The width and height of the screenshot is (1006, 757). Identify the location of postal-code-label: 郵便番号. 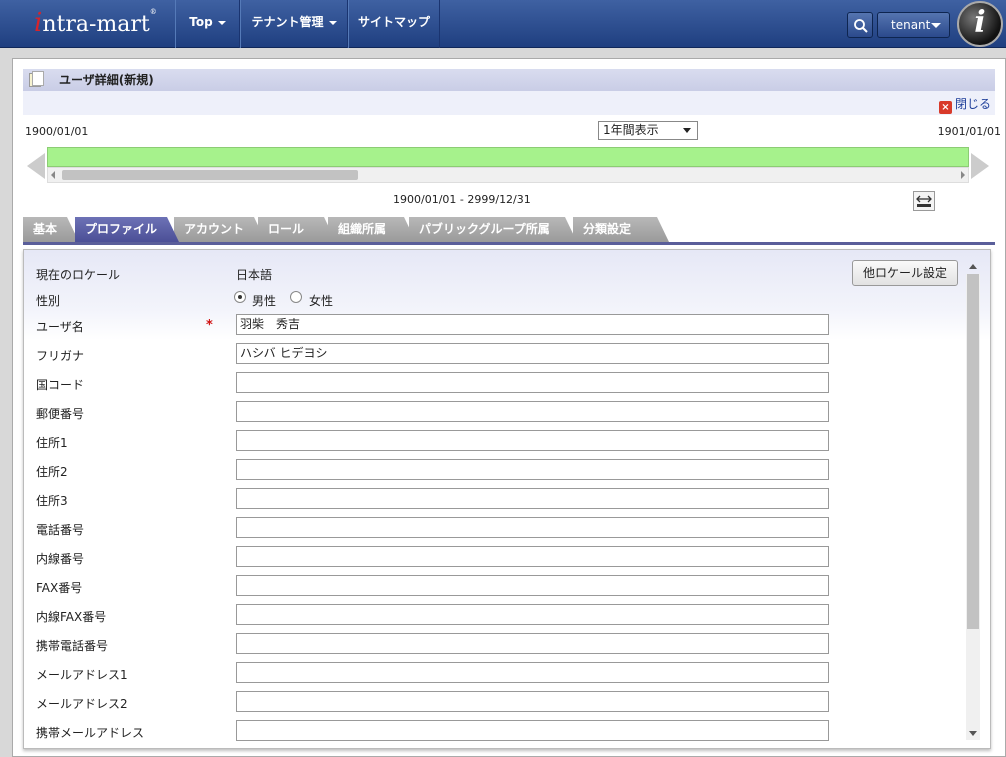
(60, 414).